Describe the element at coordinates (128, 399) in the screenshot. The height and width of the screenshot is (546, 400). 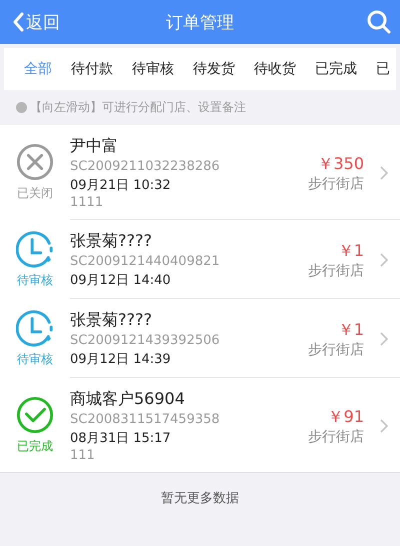
I see `customer-name: 商城客户56904` at that location.